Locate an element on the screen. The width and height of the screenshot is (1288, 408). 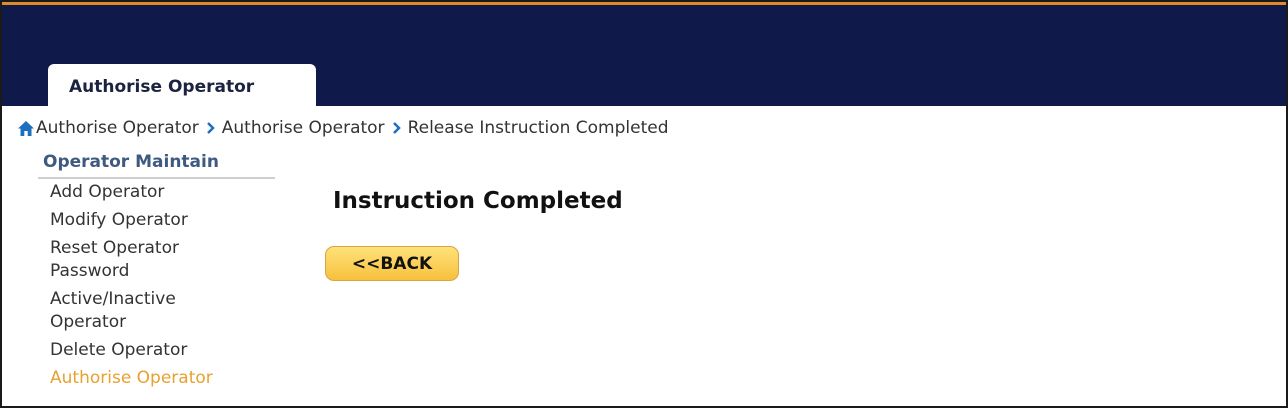
sidebar-item-modify-operator: Modify Operator is located at coordinates (144, 221).